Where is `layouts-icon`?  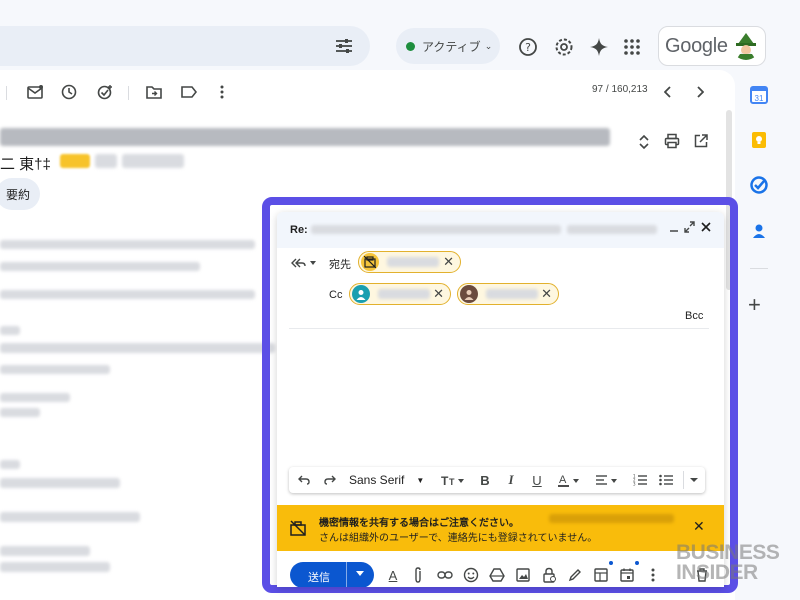 layouts-icon is located at coordinates (601, 575).